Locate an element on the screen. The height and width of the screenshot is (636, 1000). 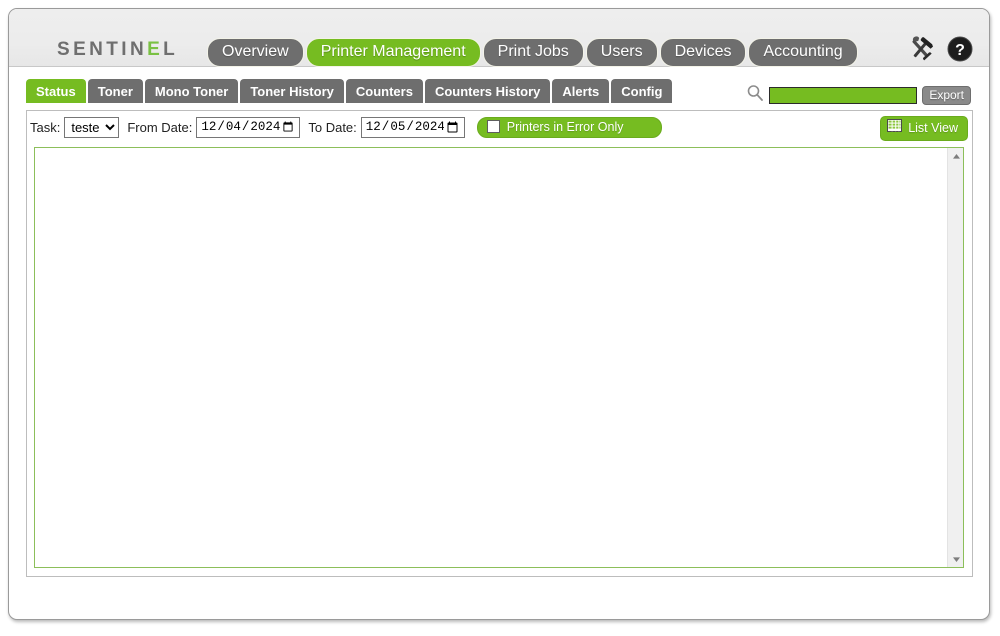
export-button: Export is located at coordinates (946, 95).